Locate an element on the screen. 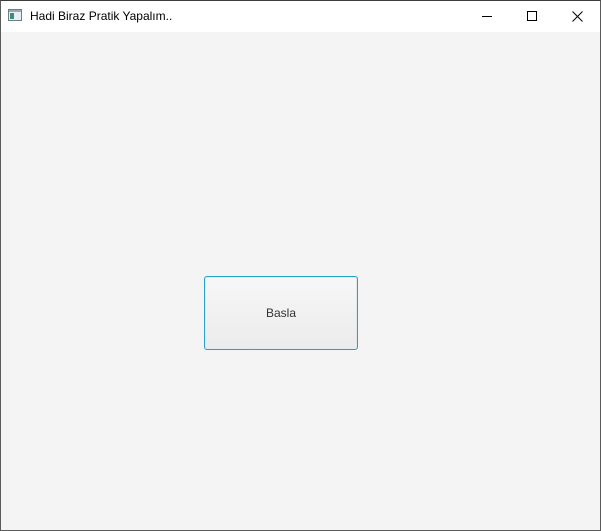 The height and width of the screenshot is (531, 601). start-button: Basla is located at coordinates (281, 313).